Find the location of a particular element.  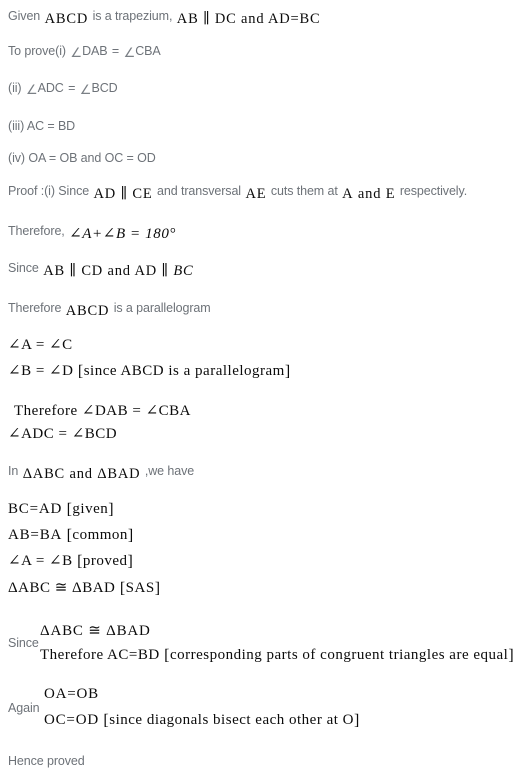

since-parallel-label: Since is located at coordinates (23, 268).